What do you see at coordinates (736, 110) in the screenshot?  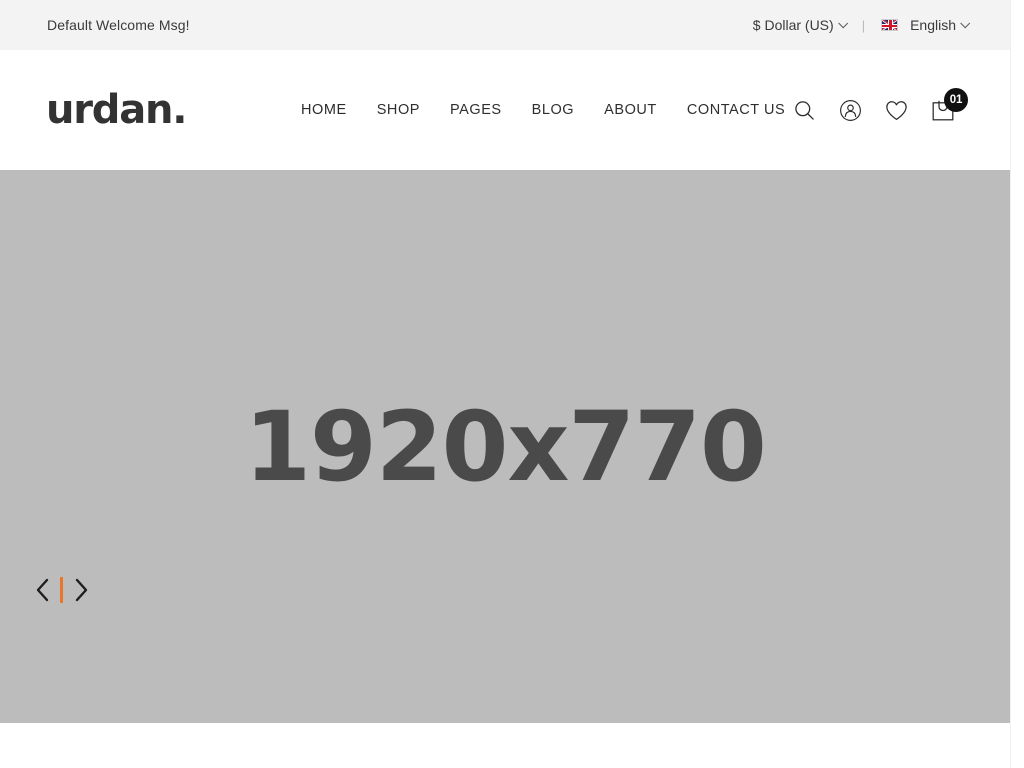 I see `nav-item-contact-us: CONTACT US` at bounding box center [736, 110].